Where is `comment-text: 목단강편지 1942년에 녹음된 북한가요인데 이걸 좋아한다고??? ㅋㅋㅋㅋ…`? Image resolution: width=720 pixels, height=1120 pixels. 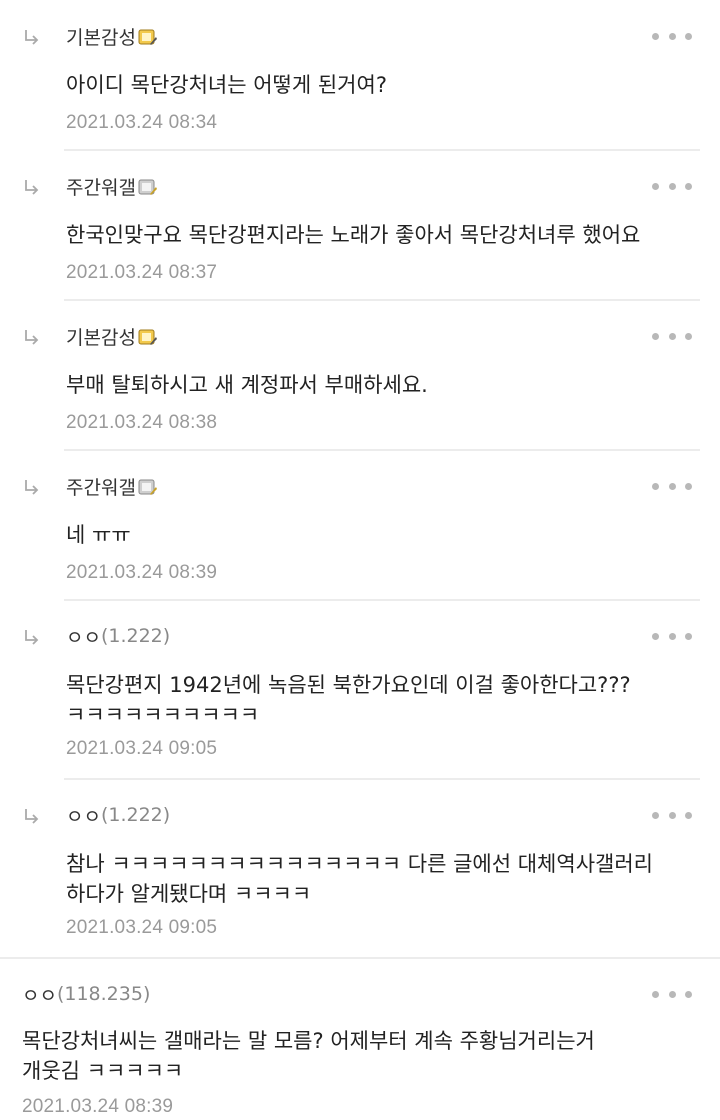
comment-text: 목단강편지 1942년에 녹음된 북한가요인데 이걸 좋아한다고??? ㅋㅋㅋㅋ… is located at coordinates (348, 700).